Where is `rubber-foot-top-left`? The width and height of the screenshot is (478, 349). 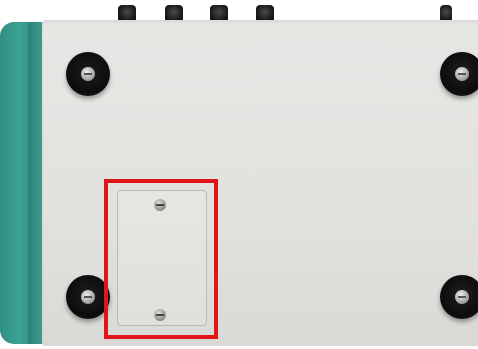 rubber-foot-top-left is located at coordinates (88, 74).